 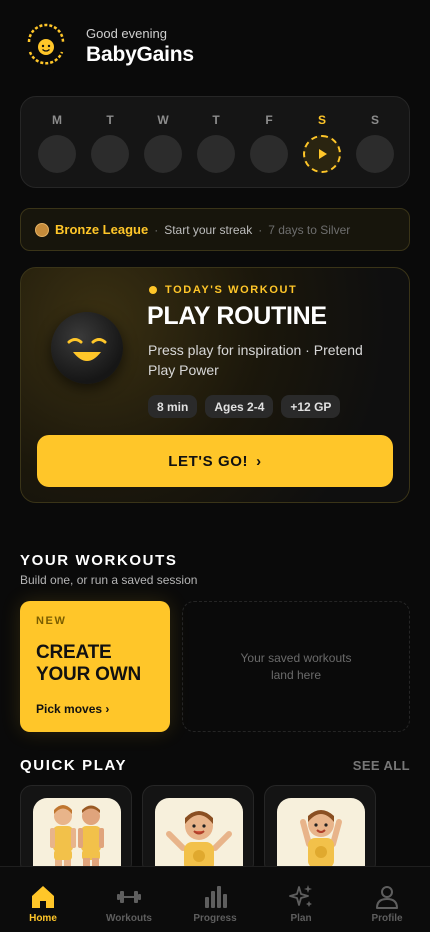 What do you see at coordinates (199, 836) in the screenshot?
I see `jumping-kid-illustration` at bounding box center [199, 836].